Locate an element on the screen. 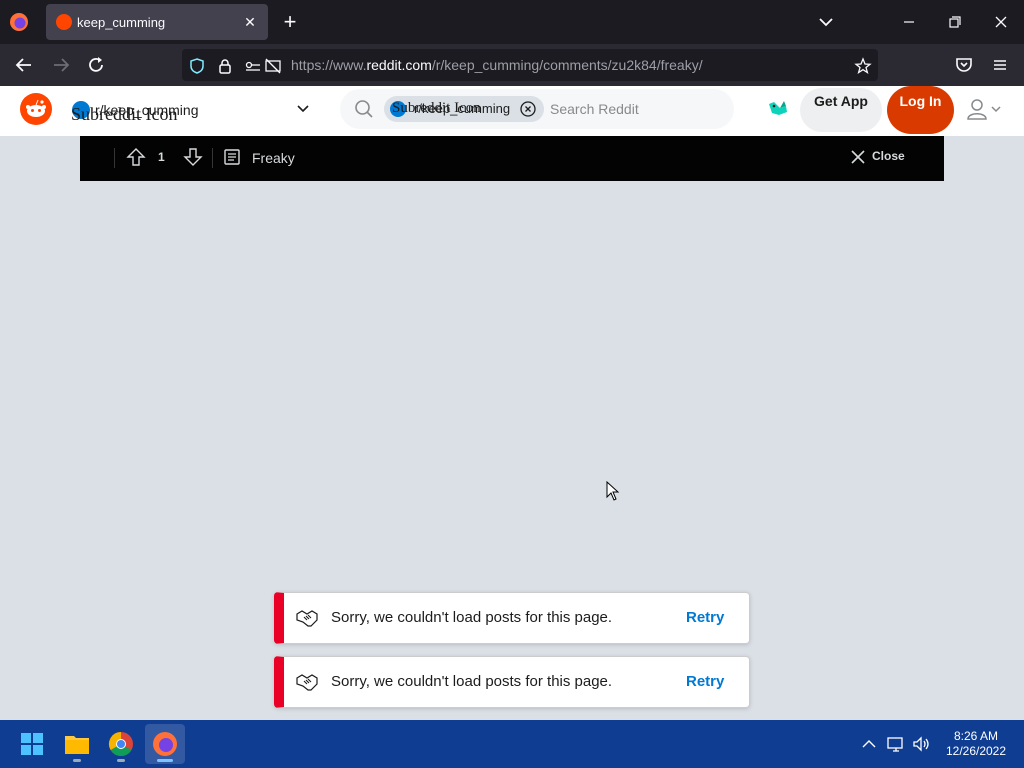  reddit-favicon-icon is located at coordinates (64, 22).